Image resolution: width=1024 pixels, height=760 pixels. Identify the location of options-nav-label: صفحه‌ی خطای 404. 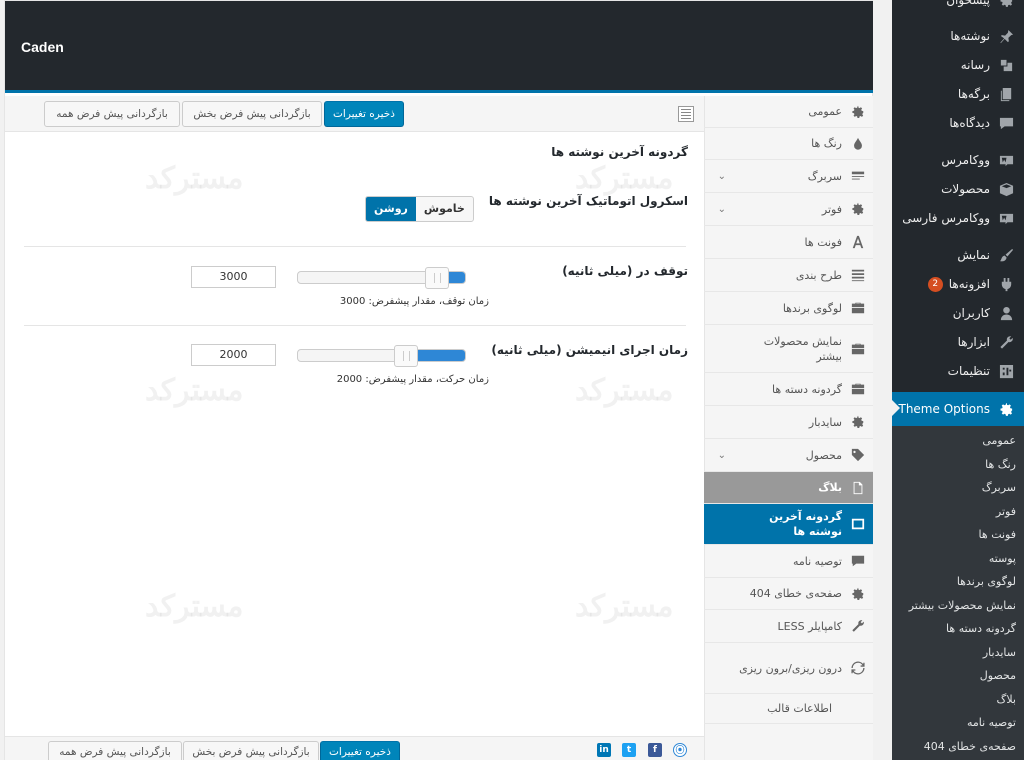
(795, 593).